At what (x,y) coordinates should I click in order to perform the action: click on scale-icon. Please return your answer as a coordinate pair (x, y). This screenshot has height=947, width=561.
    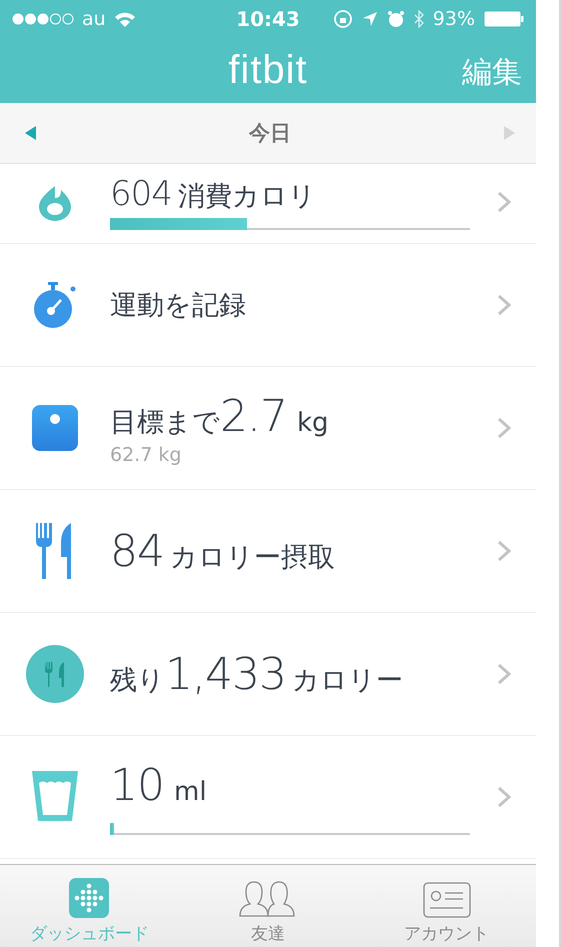
    Looking at the image, I should click on (55, 428).